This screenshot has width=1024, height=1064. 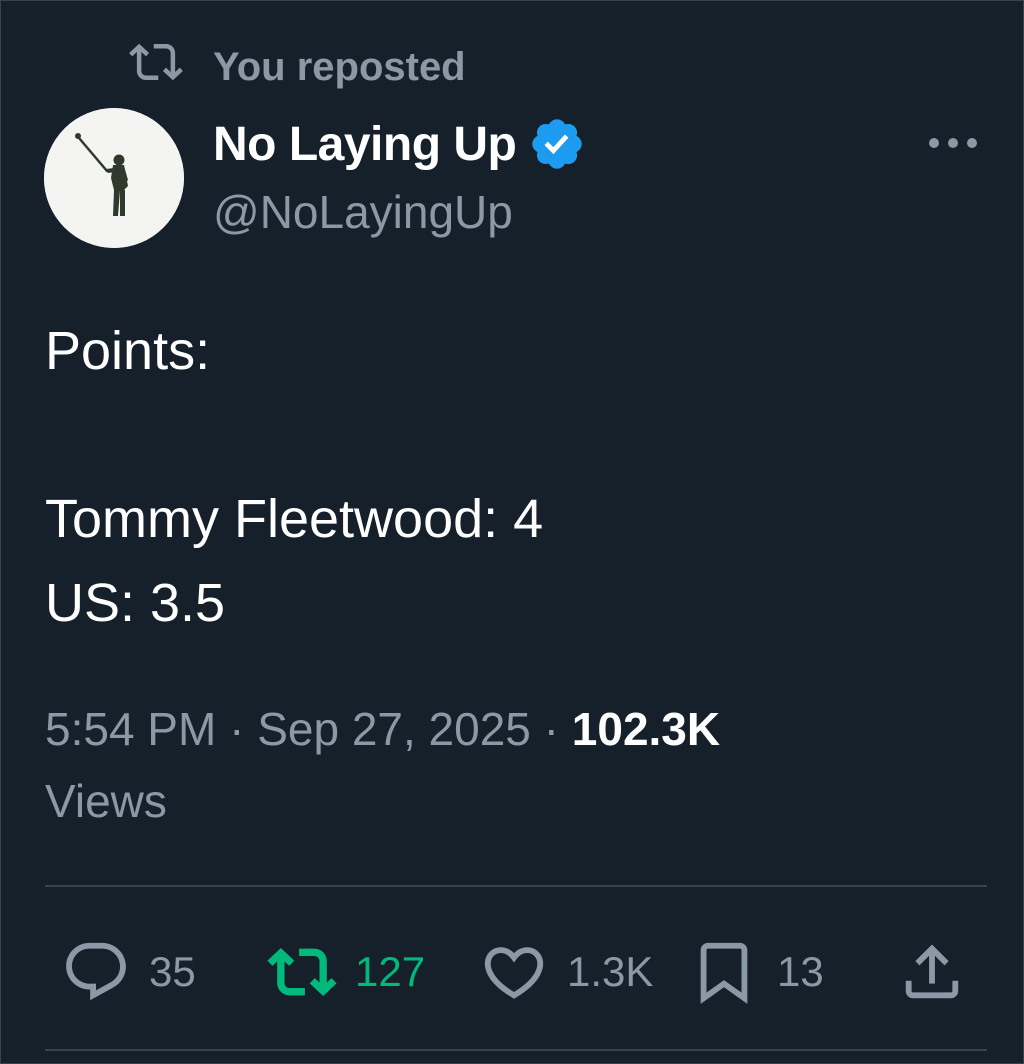 I want to click on avatar, so click(x=114, y=178).